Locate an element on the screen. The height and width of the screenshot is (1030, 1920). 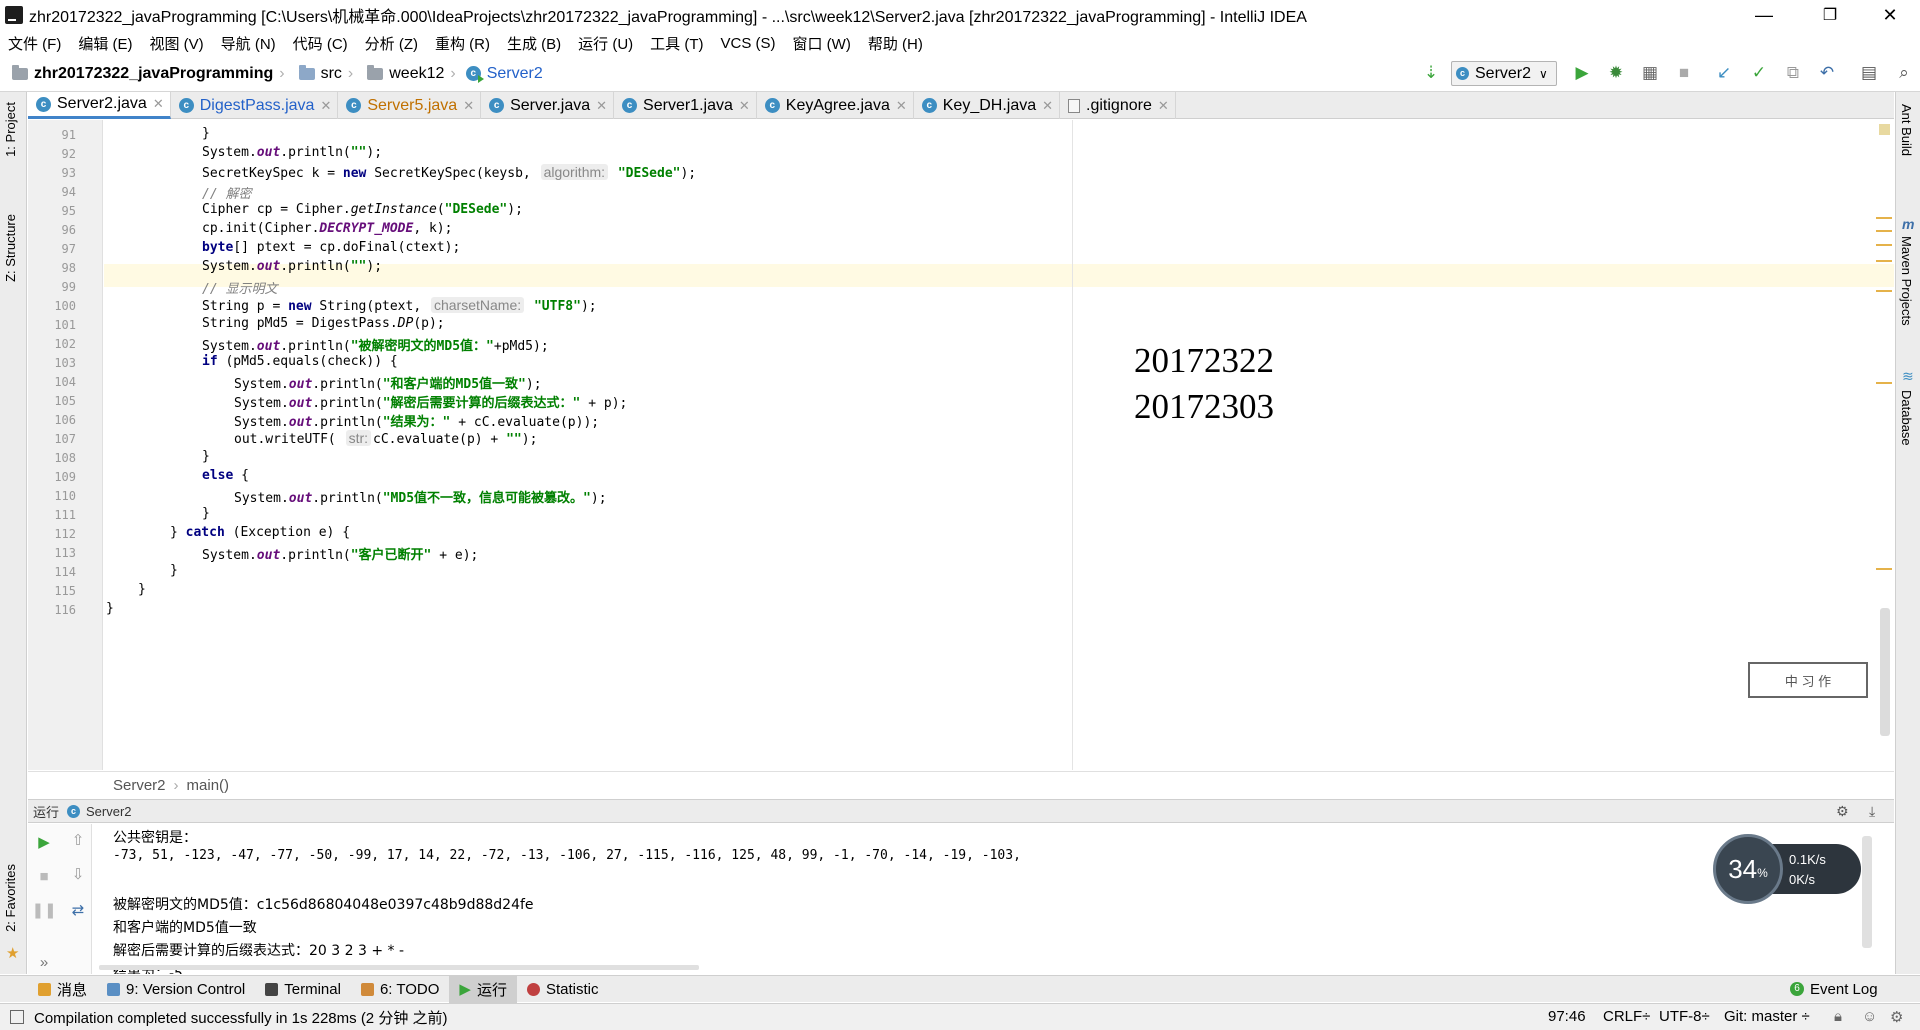
minimize-button: — is located at coordinates (1764, 15).